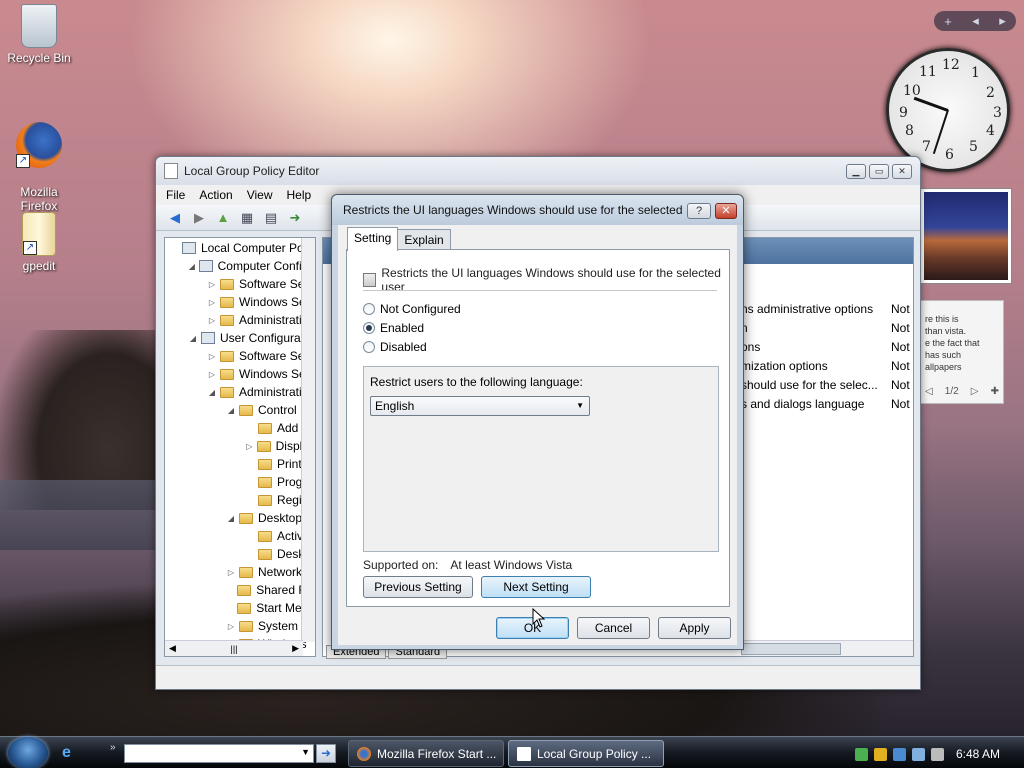  What do you see at coordinates (240, 500) in the screenshot?
I see `tree-node: Region` at bounding box center [240, 500].